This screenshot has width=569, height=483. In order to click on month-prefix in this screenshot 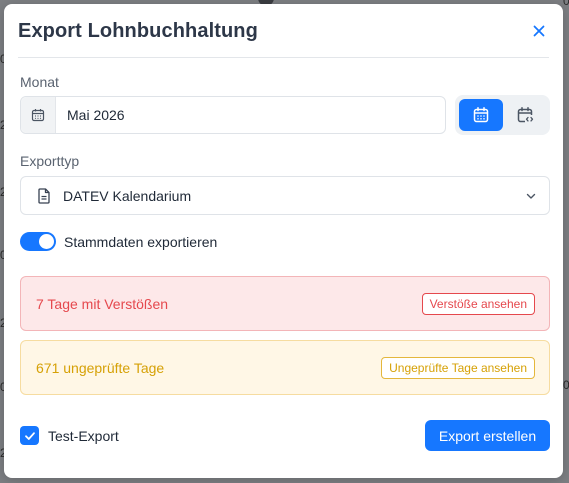, I will do `click(38, 115)`.